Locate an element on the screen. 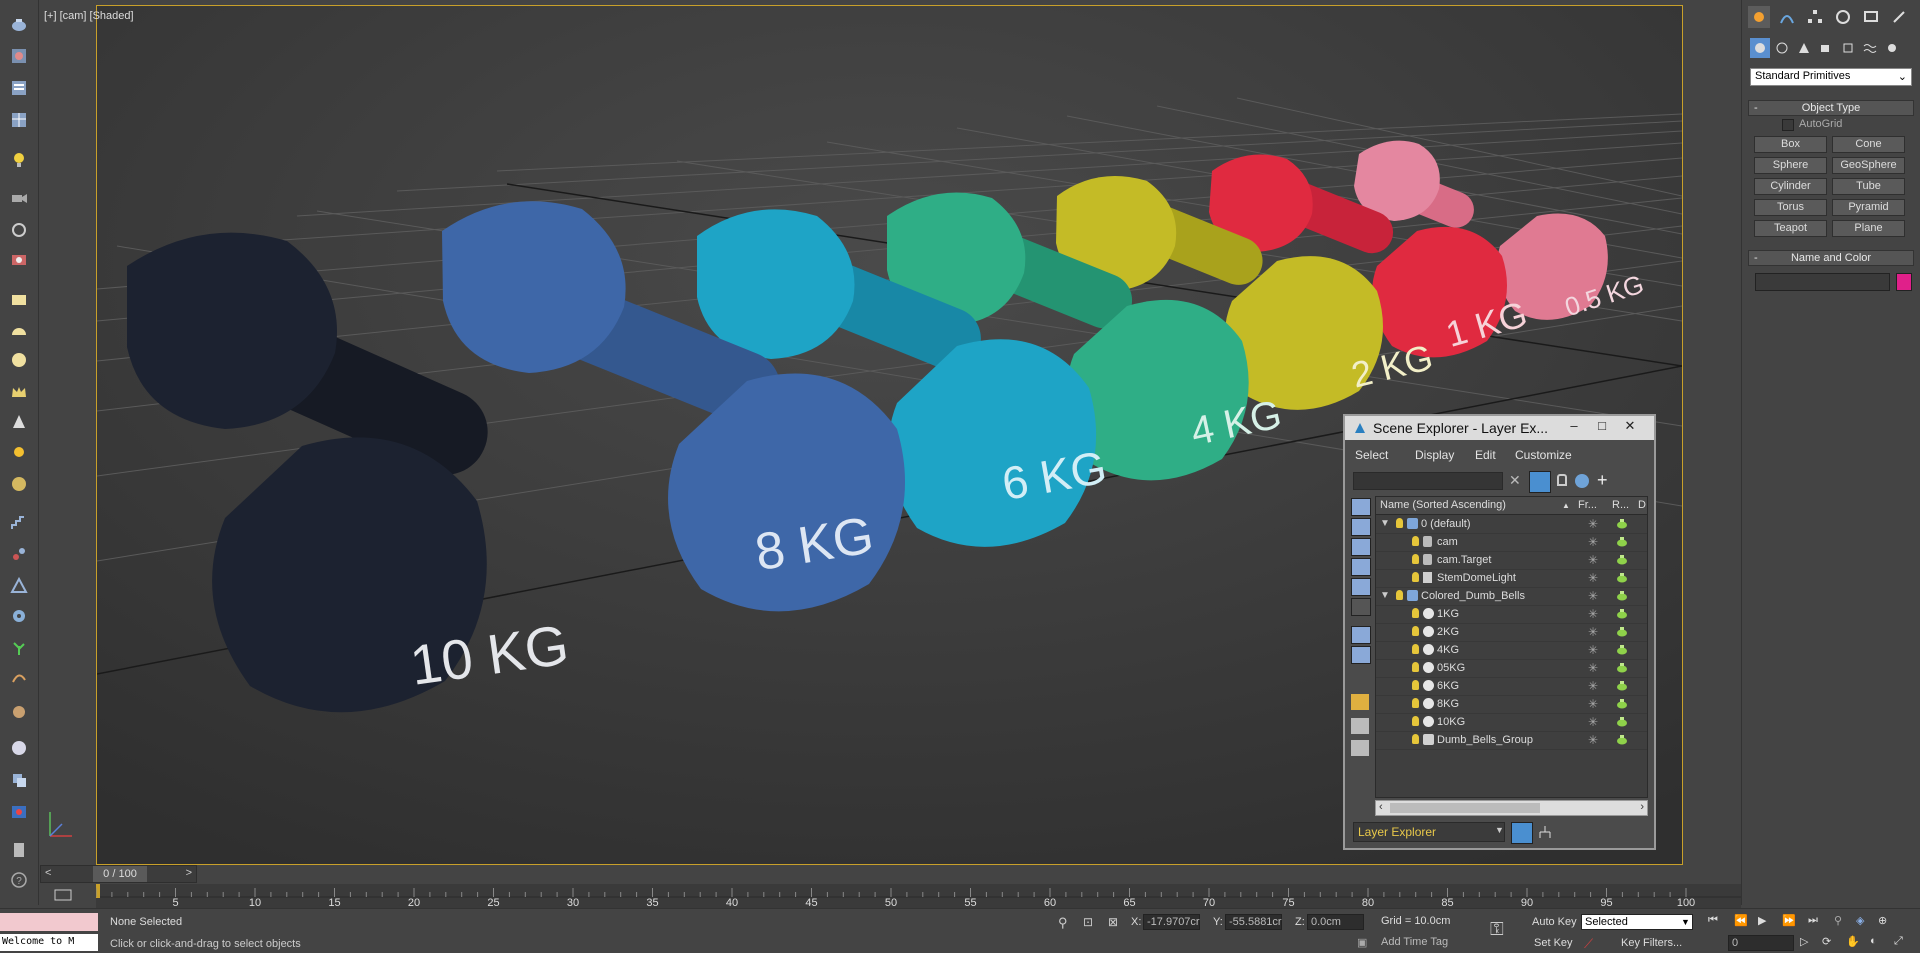 This screenshot has width=1920, height=953. display-bones-icon is located at coordinates (1360, 682).